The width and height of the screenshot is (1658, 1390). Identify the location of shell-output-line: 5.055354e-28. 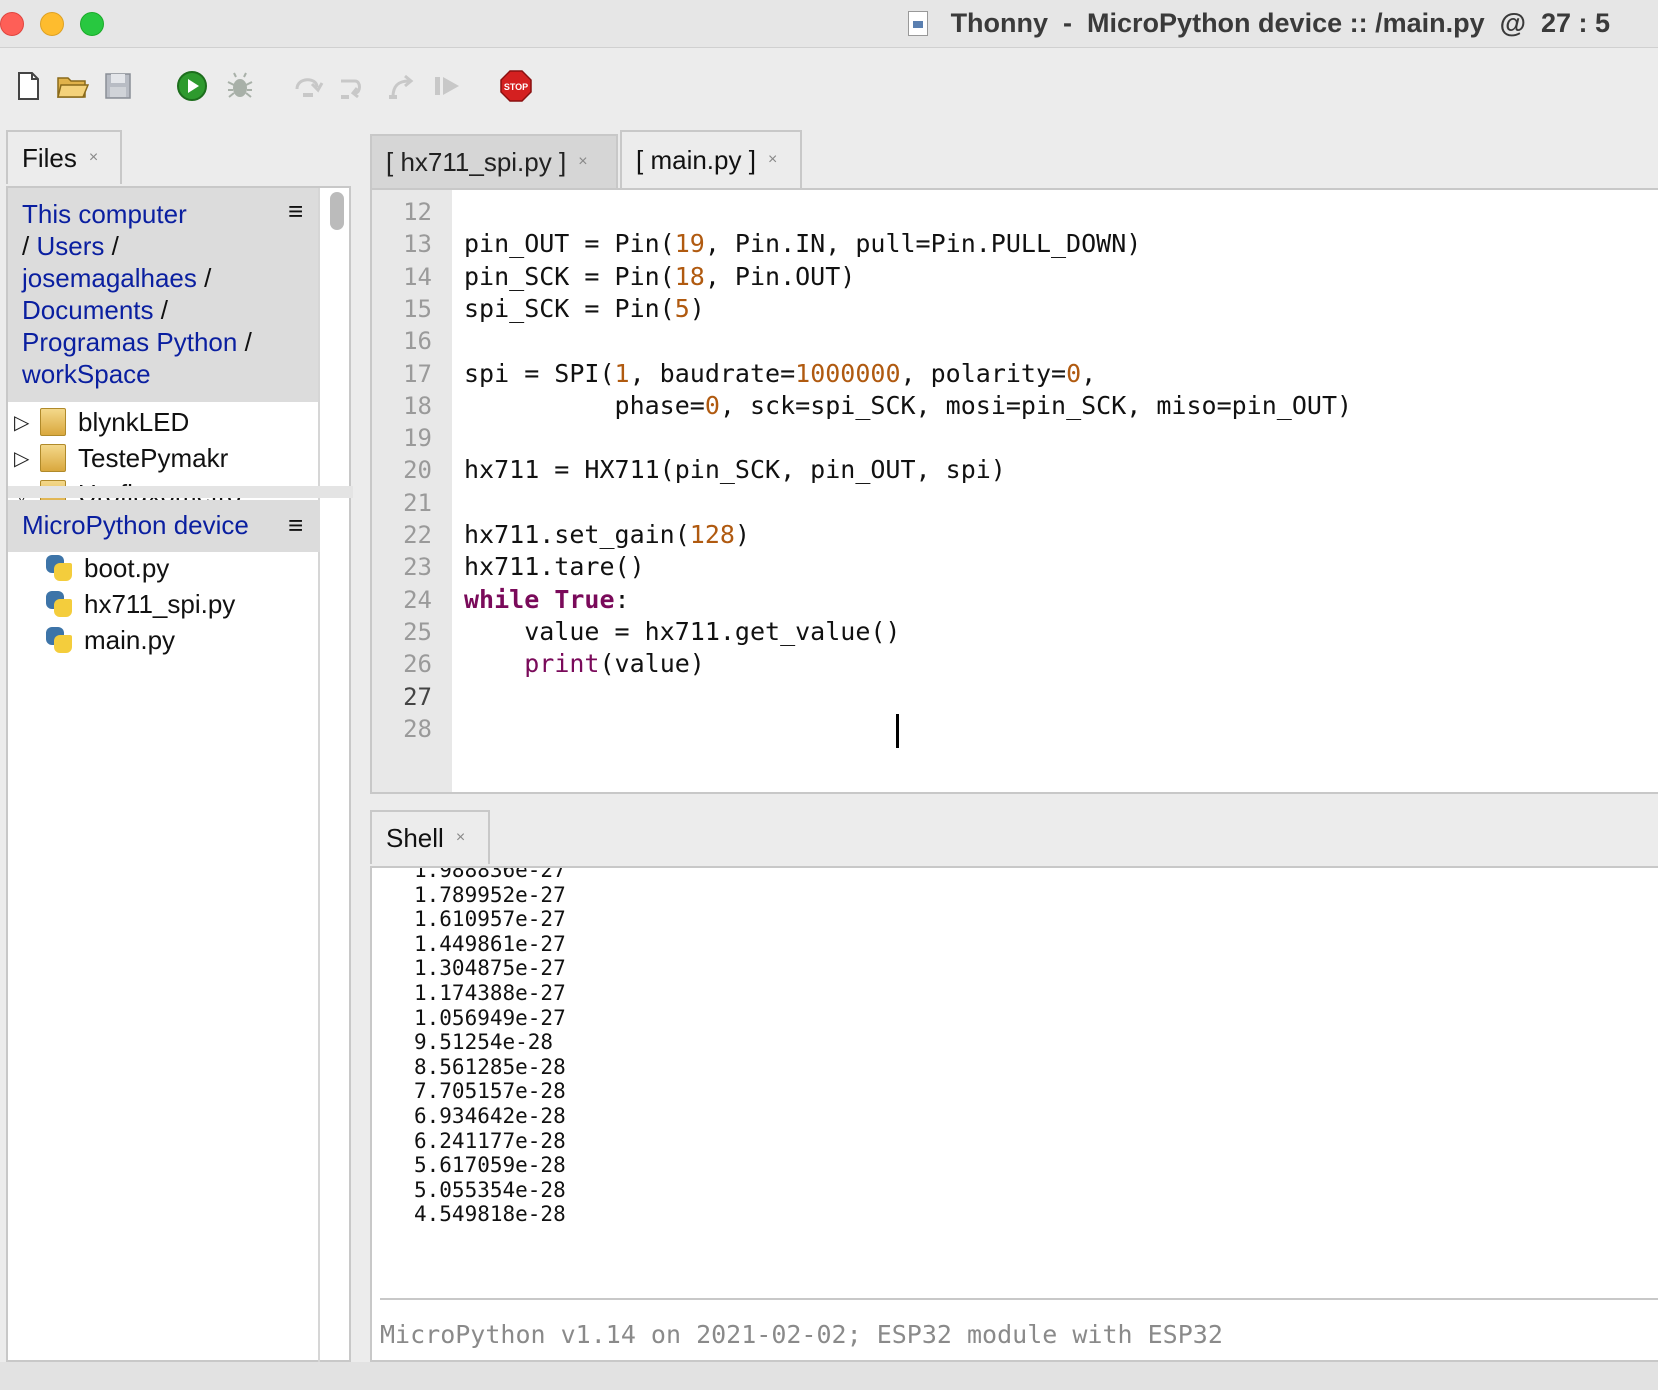
(490, 1189).